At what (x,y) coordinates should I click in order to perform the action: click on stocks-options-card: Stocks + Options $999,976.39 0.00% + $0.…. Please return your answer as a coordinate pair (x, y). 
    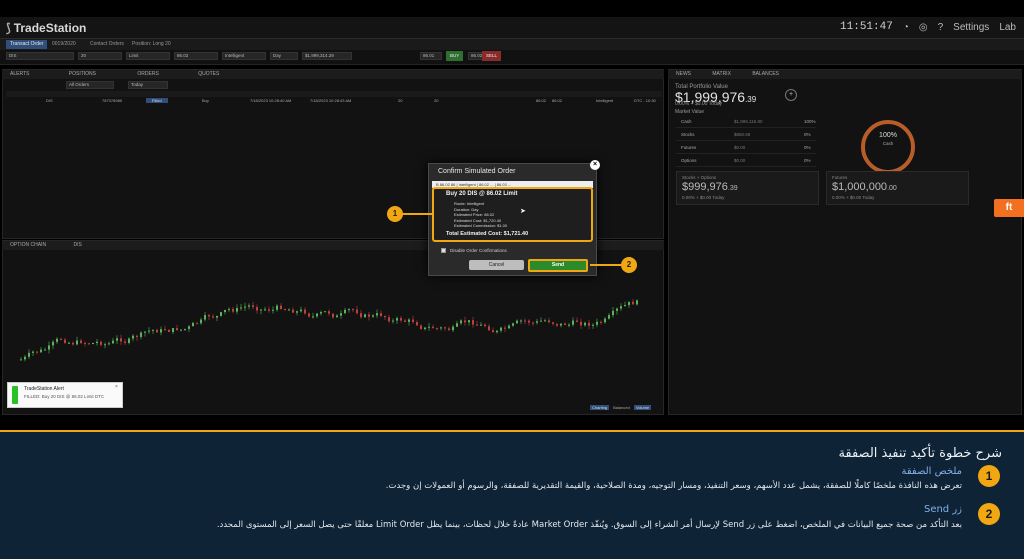
    Looking at the image, I should click on (747, 188).